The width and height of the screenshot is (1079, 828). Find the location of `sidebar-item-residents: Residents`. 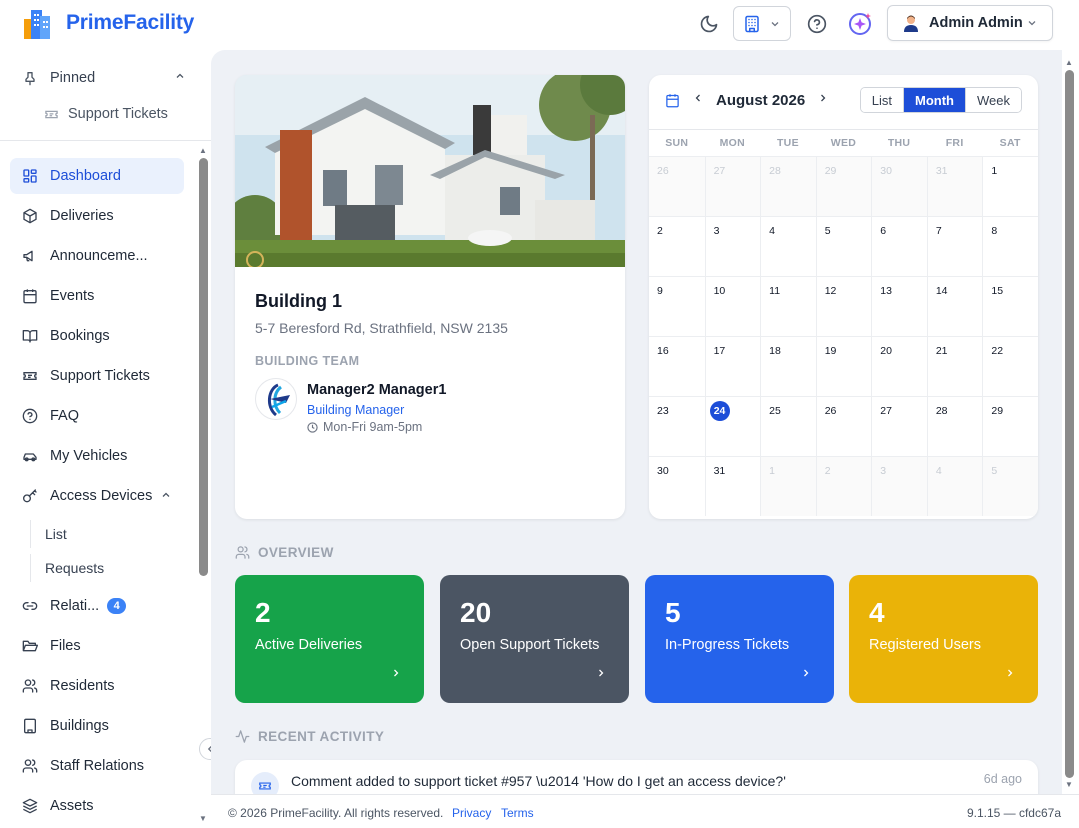

sidebar-item-residents: Residents is located at coordinates (97, 686).